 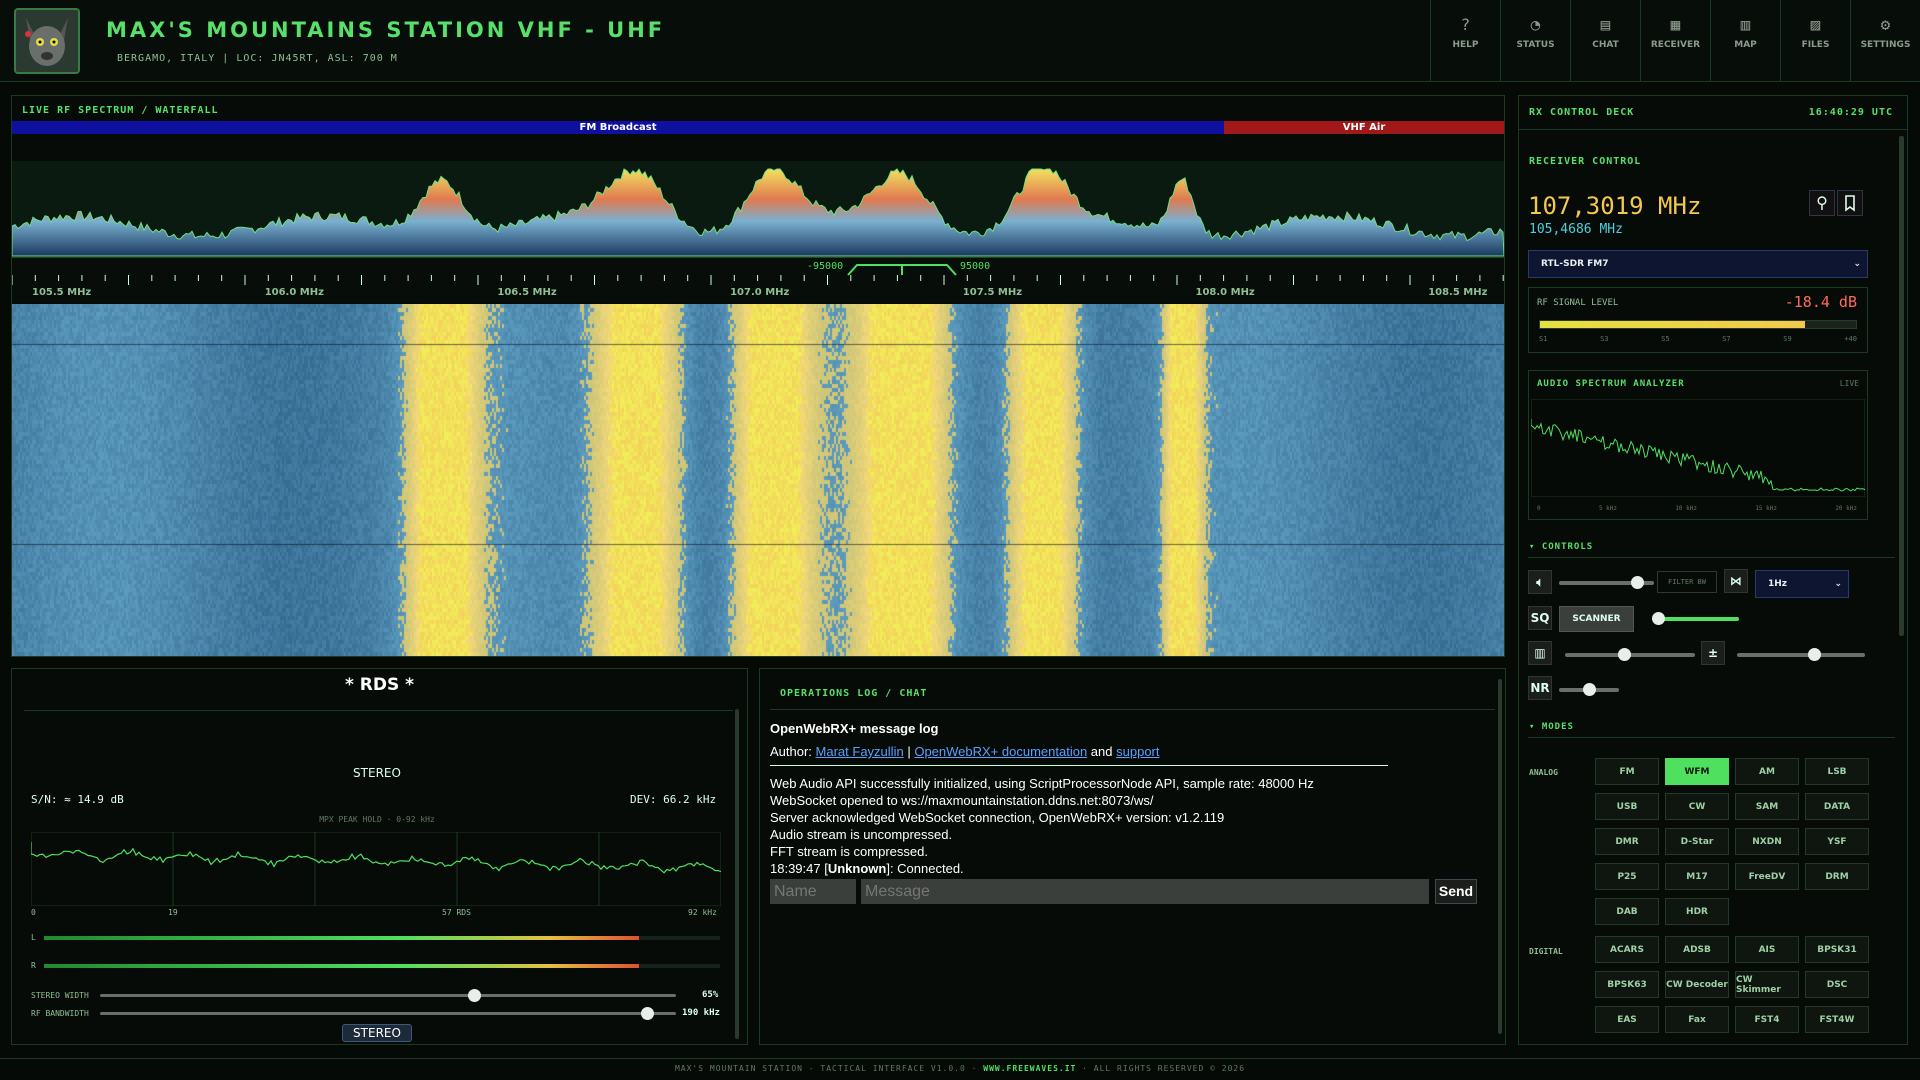 What do you see at coordinates (377, 1033) in the screenshot?
I see `stereo-button: STEREO` at bounding box center [377, 1033].